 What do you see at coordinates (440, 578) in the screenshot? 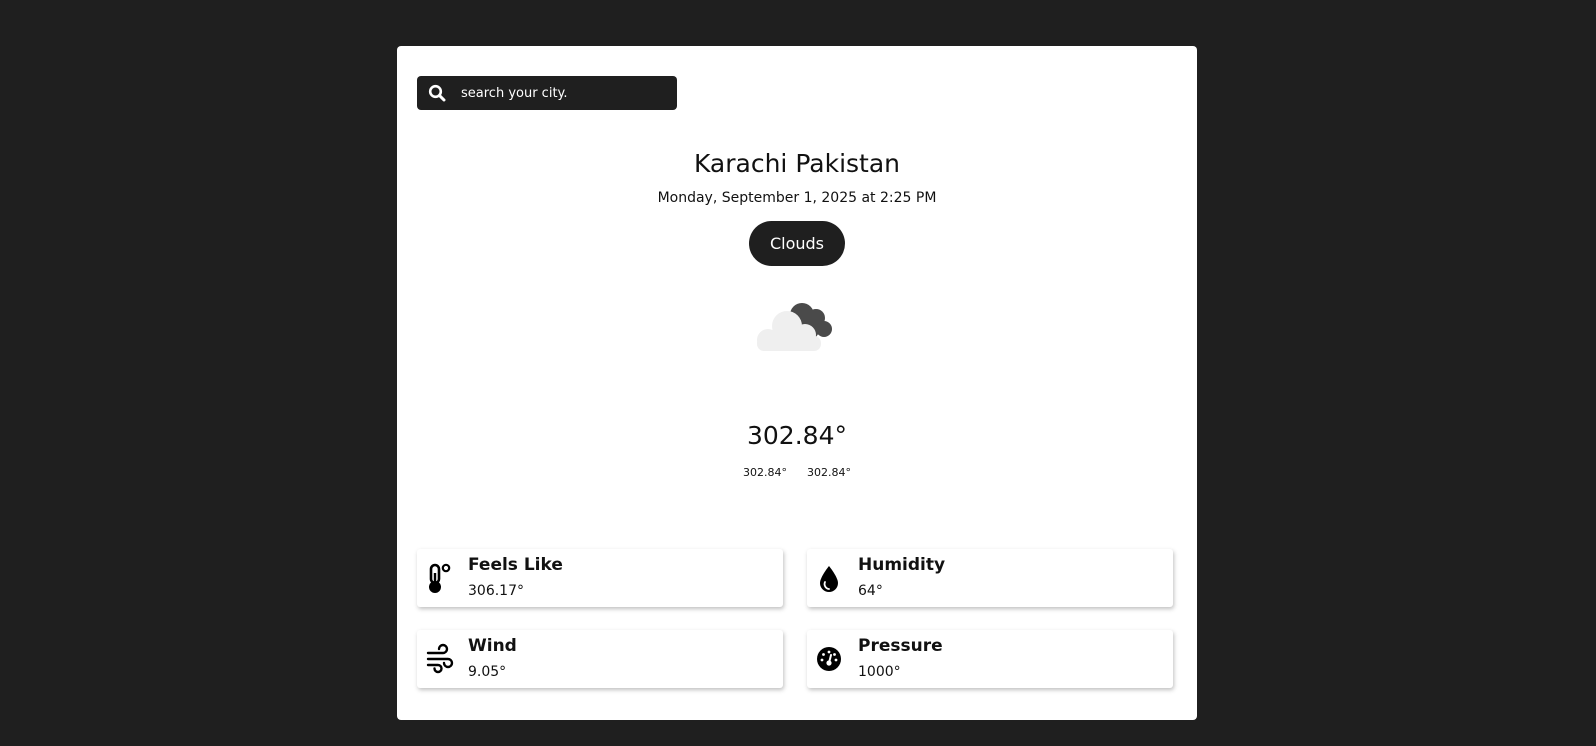
I see `thermometer-icon` at bounding box center [440, 578].